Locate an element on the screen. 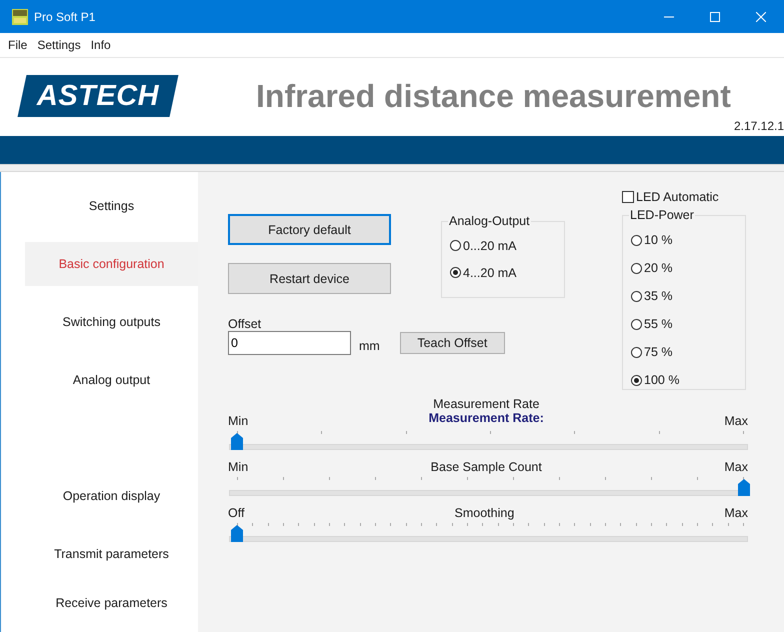  radio-option: 10 % is located at coordinates (688, 240).